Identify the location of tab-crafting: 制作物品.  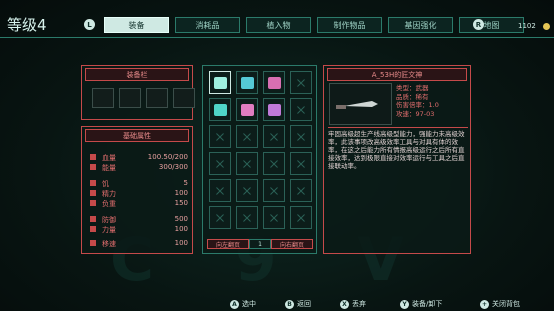
(349, 25).